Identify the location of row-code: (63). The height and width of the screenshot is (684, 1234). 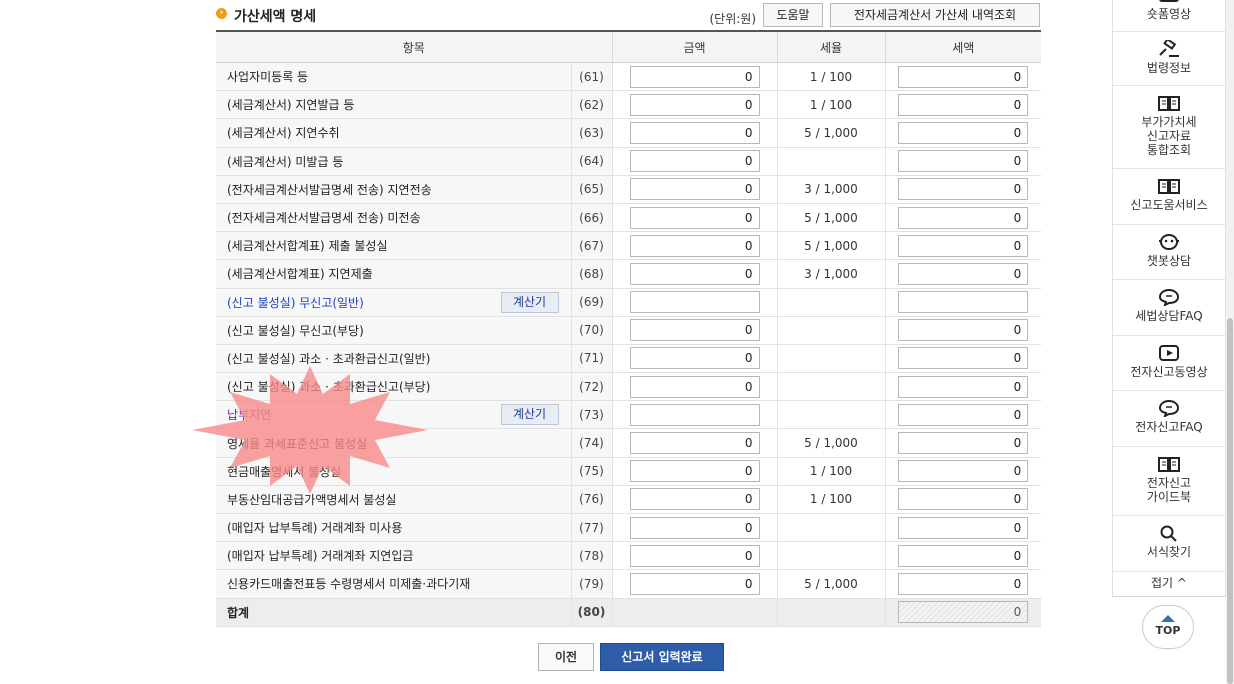
(591, 133).